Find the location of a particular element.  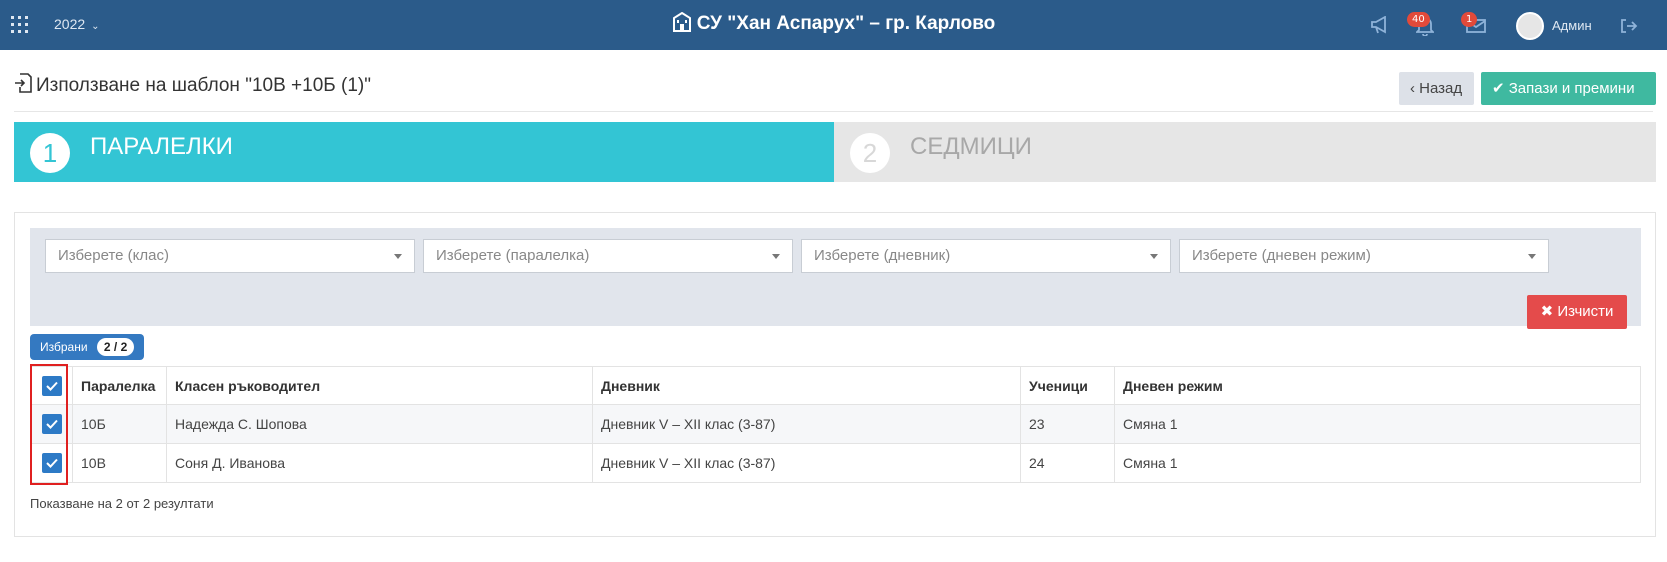

clear-filters-button: ✖ Изчисти is located at coordinates (1577, 312).